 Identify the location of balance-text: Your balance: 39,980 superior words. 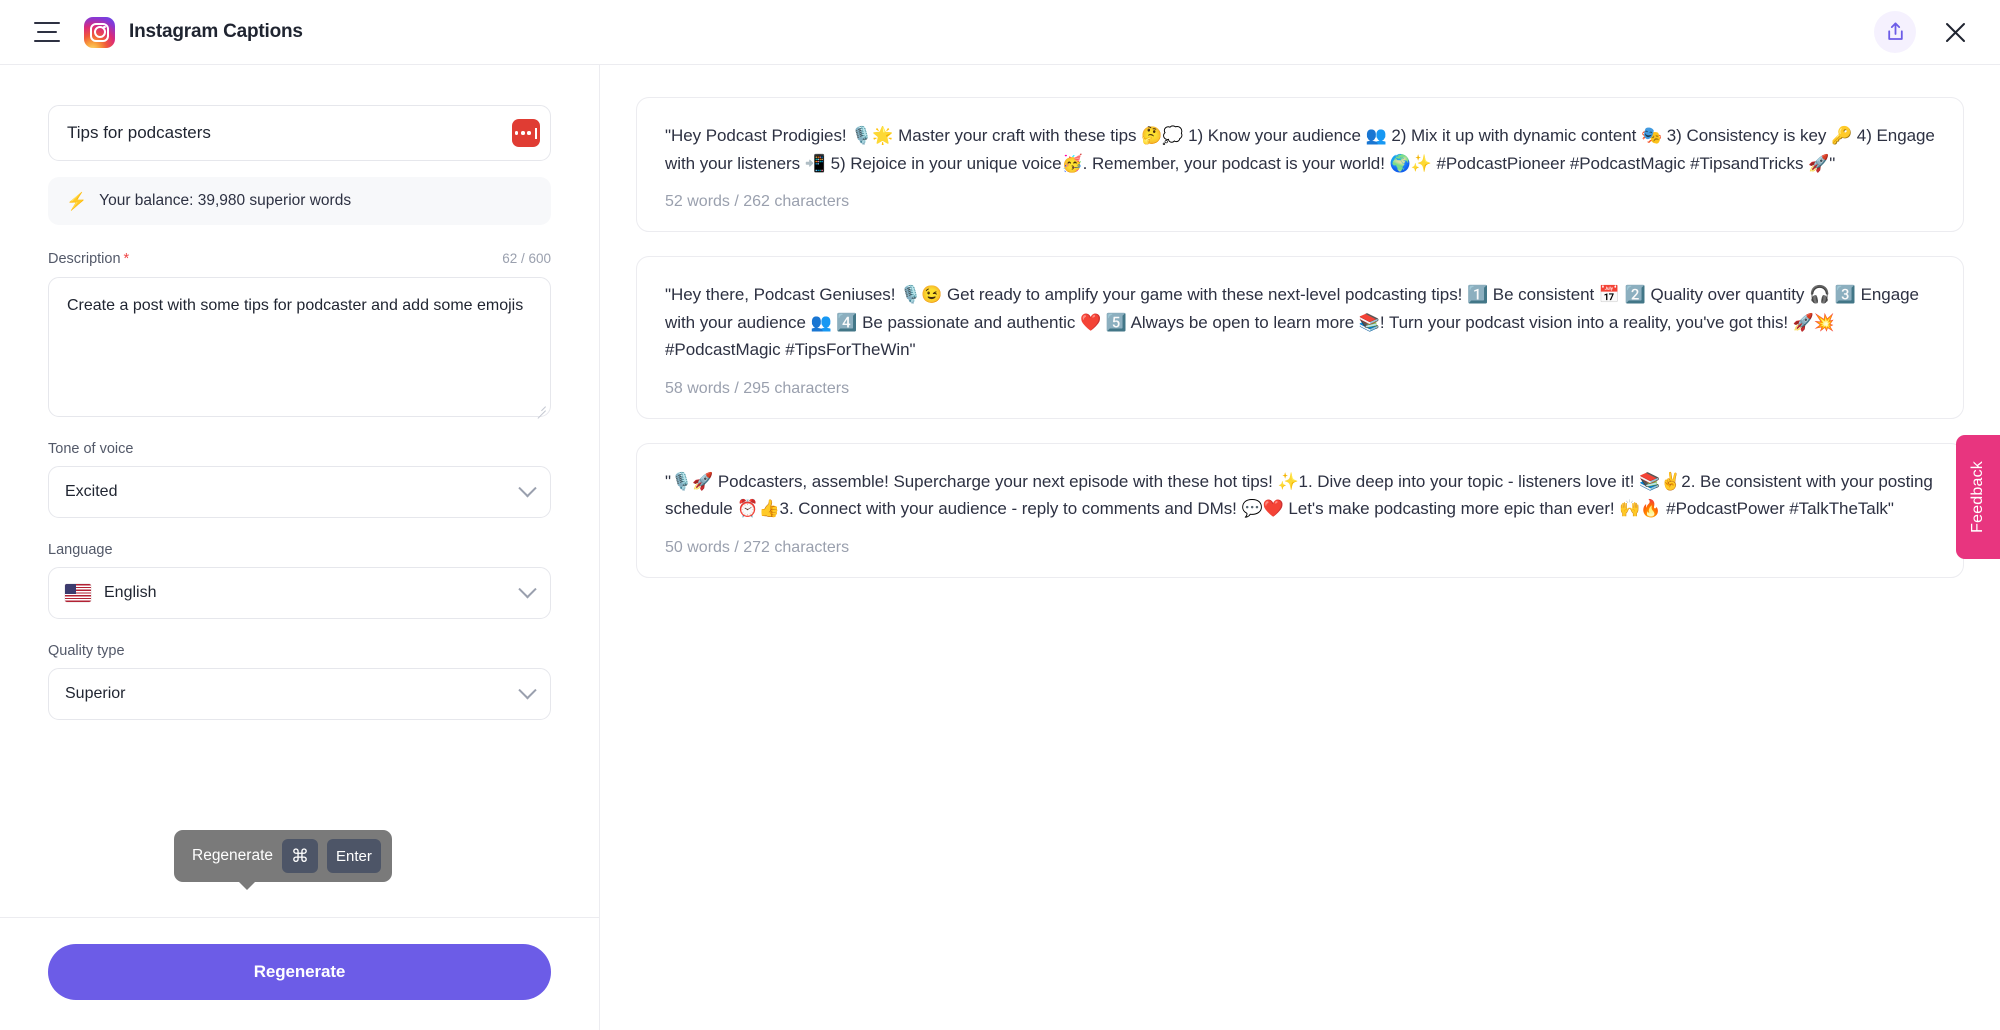
(225, 200).